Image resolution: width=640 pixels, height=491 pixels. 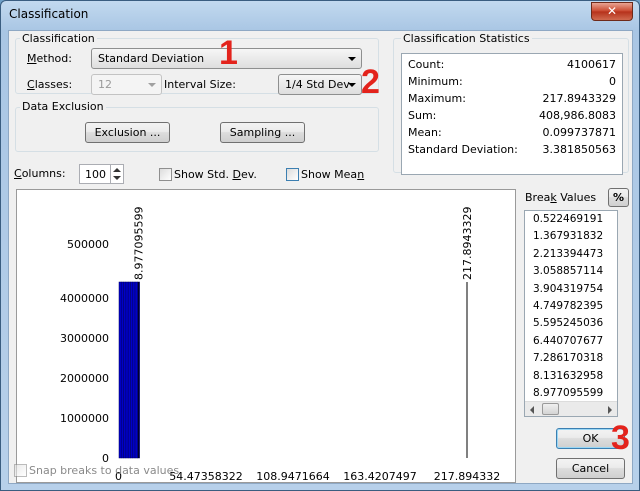 I want to click on classes-label: Classes:, so click(x=50, y=84).